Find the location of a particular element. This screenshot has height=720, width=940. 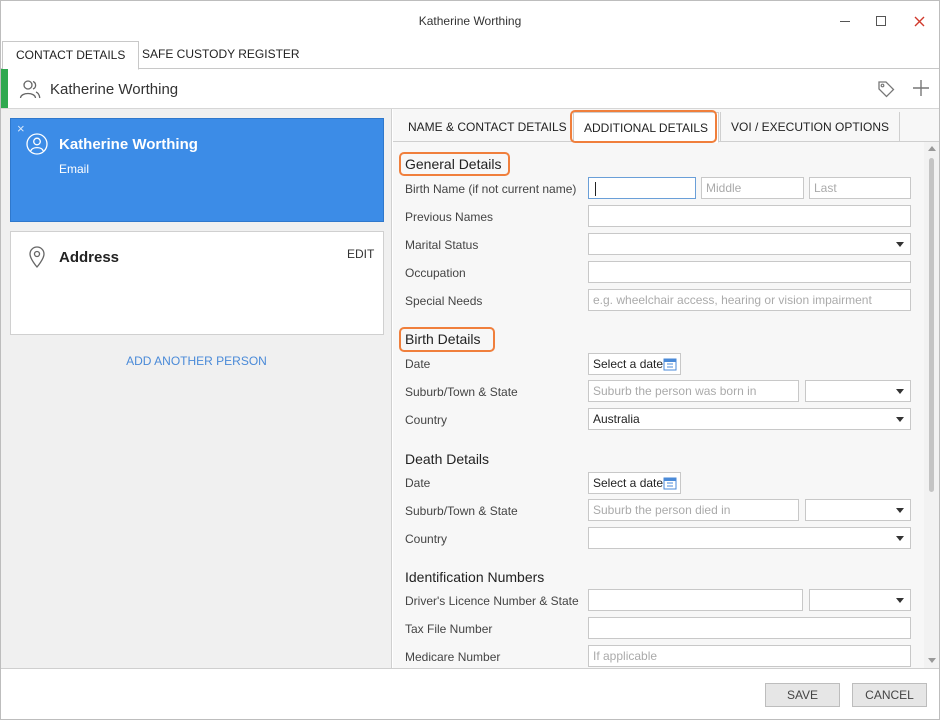

birth-country-select: Australia is located at coordinates (749, 419).